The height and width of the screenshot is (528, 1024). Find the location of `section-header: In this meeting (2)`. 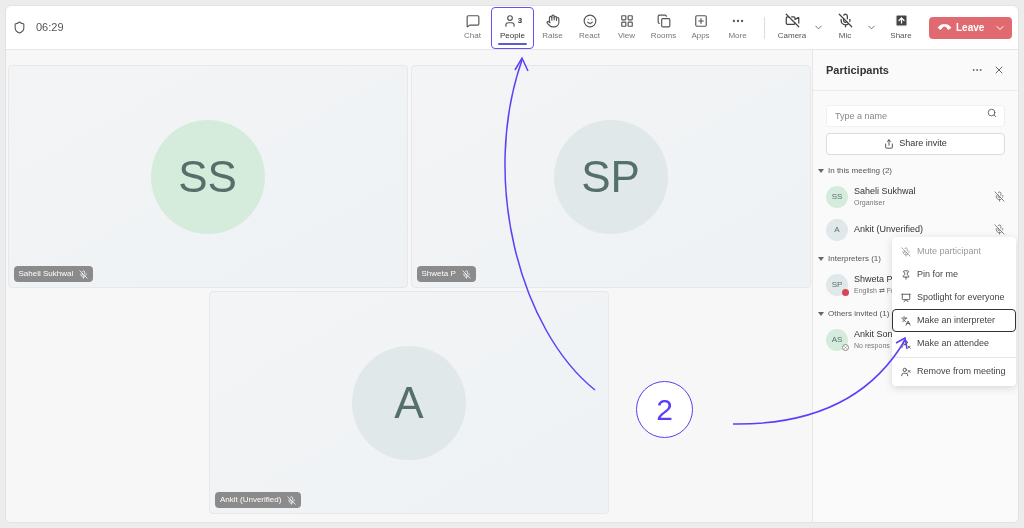

section-header: In this meeting (2) is located at coordinates (855, 171).